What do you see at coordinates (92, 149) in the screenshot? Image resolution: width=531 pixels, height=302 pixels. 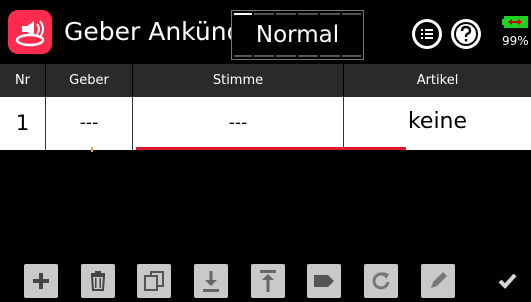 I see `geber-cursor-marker` at bounding box center [92, 149].